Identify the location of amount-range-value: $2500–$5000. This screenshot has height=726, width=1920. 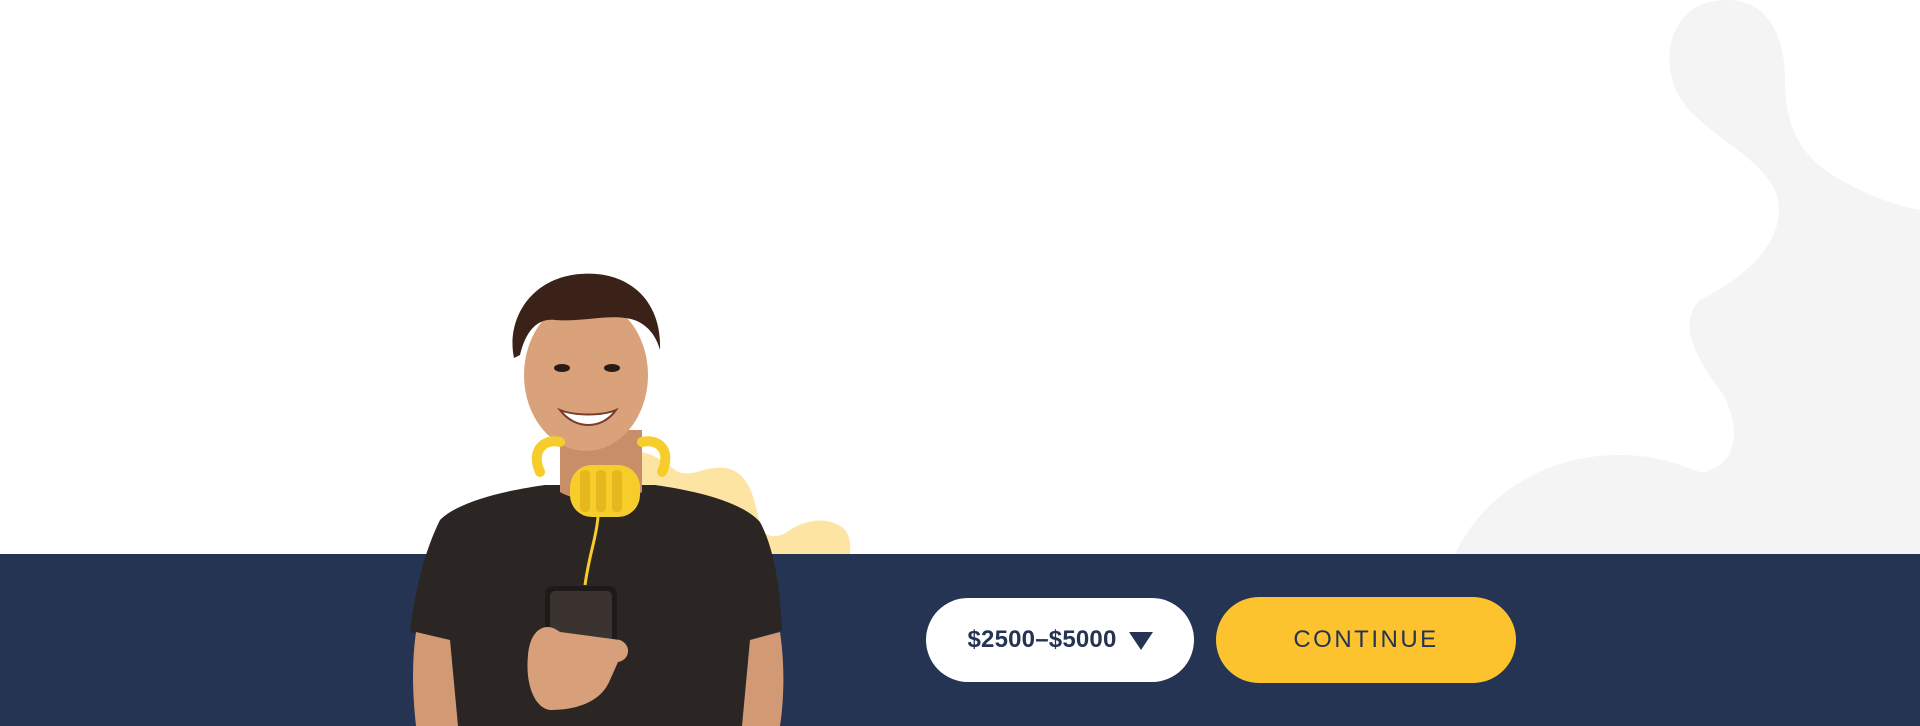
(1042, 639).